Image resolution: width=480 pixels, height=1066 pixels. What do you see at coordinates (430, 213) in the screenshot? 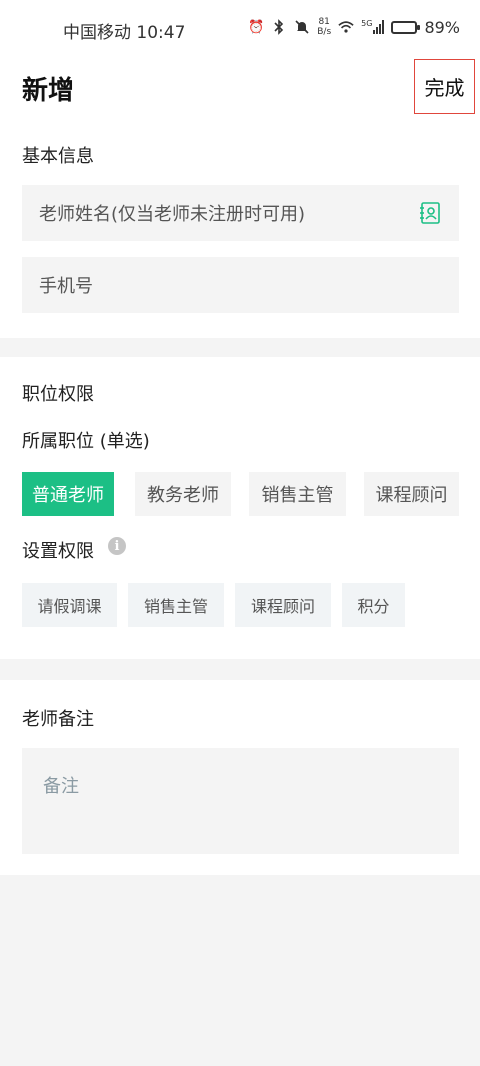
I see `contact-card-icon` at bounding box center [430, 213].